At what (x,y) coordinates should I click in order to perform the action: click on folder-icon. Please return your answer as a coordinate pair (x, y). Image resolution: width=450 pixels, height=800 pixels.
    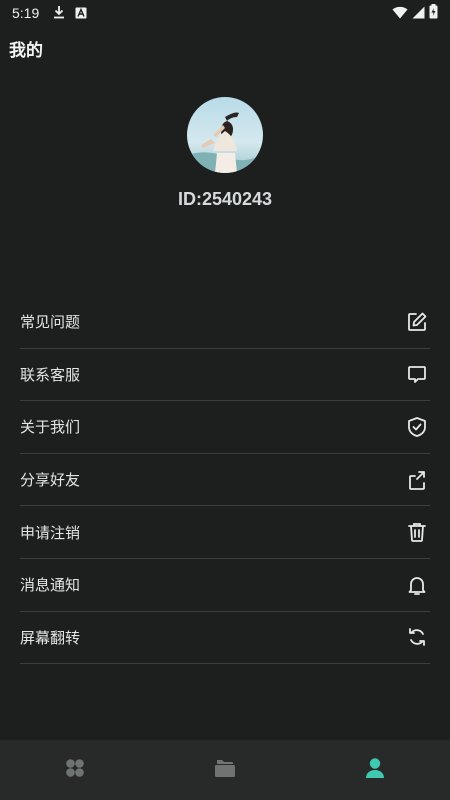
    Looking at the image, I should click on (225, 770).